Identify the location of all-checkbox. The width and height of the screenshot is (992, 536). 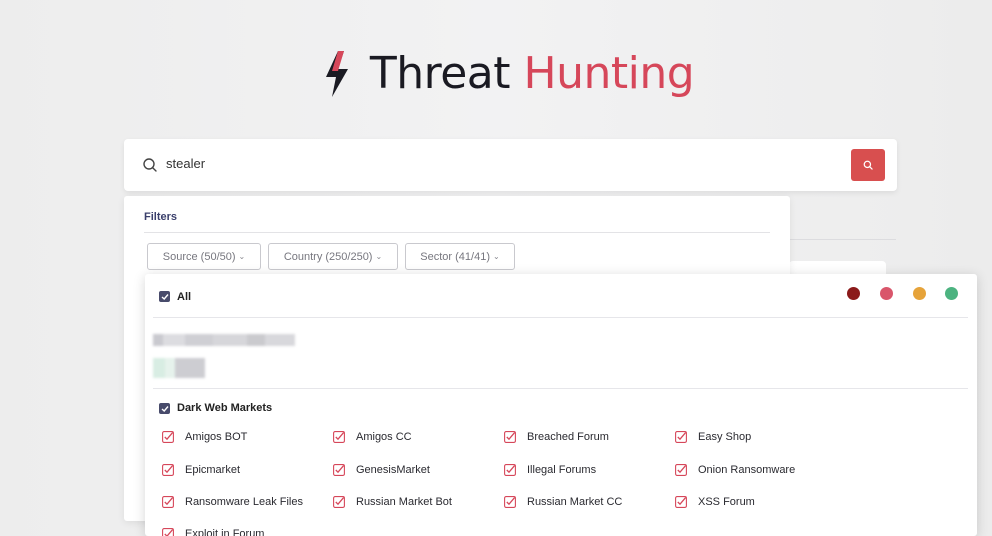
(164, 296).